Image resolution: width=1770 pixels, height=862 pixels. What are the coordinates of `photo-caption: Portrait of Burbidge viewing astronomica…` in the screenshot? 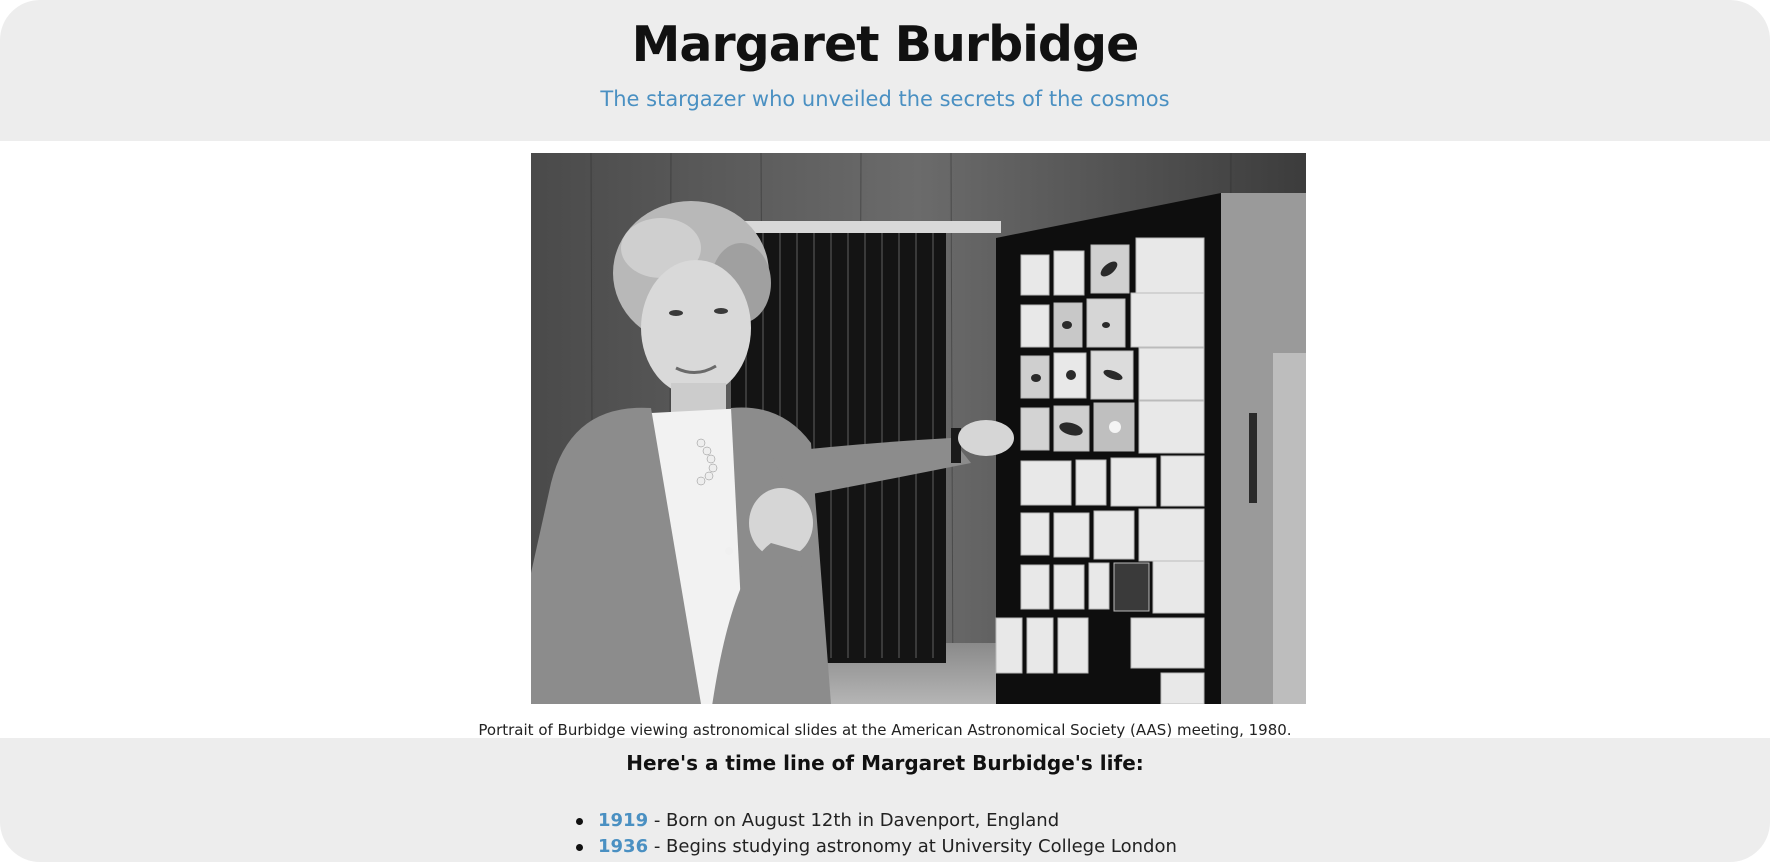 It's located at (885, 730).